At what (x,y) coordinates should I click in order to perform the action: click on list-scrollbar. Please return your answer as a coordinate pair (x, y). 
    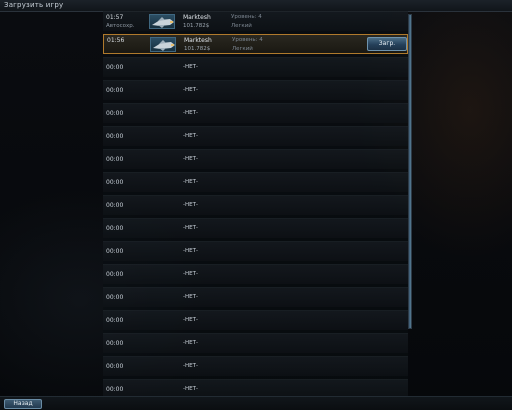
    Looking at the image, I should click on (410, 171).